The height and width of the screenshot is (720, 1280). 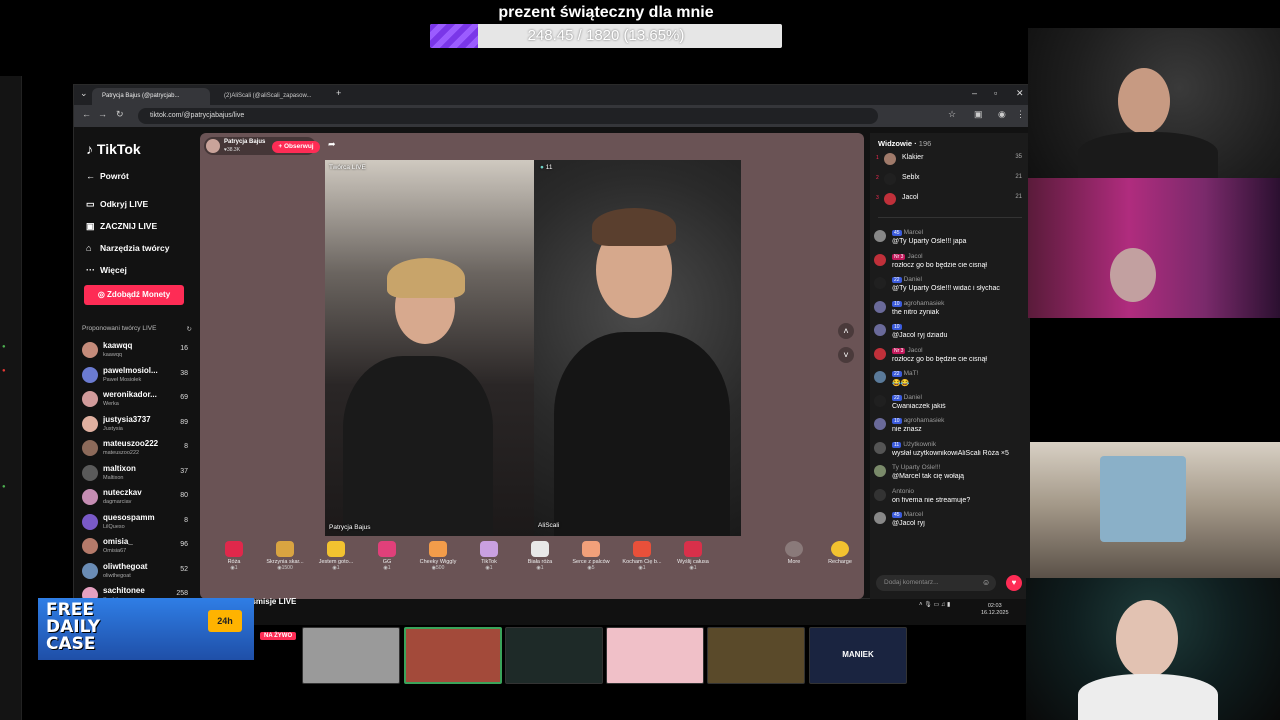 What do you see at coordinates (912, 397) in the screenshot?
I see `chat-username: Daniel` at bounding box center [912, 397].